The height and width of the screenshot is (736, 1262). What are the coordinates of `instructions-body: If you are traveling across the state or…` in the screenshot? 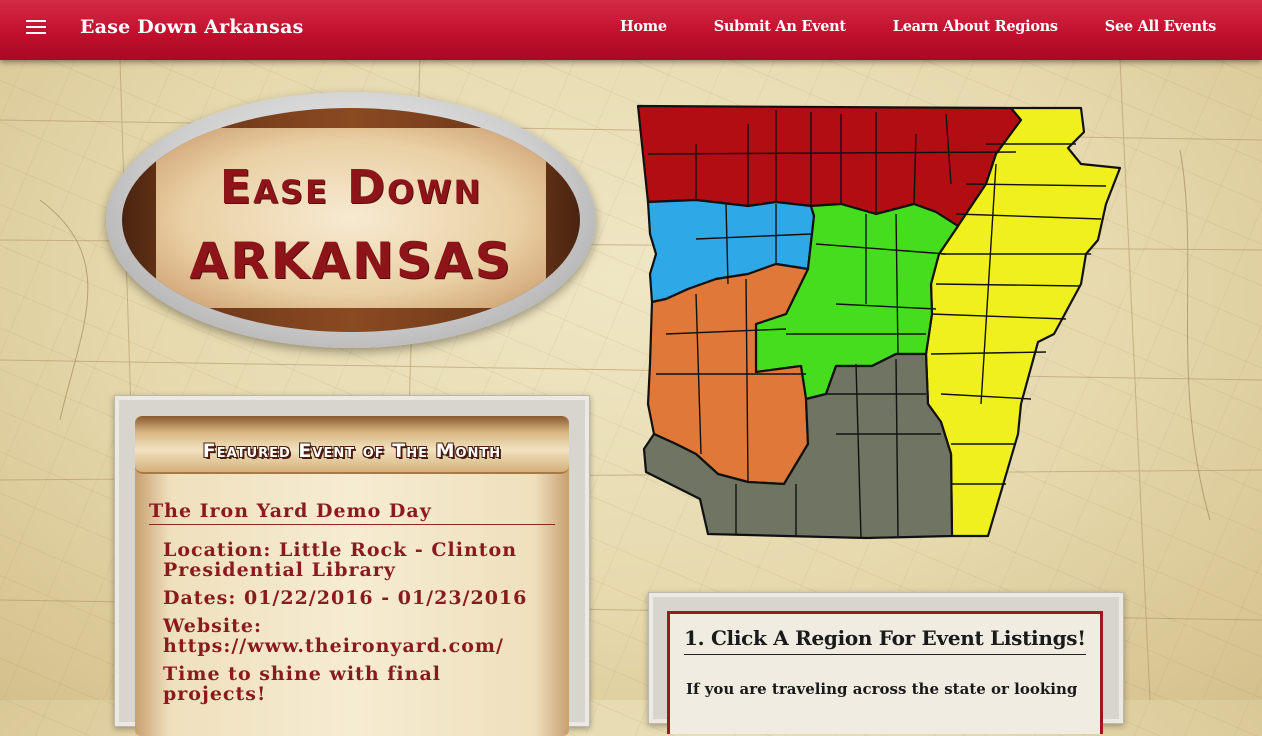 It's located at (882, 689).